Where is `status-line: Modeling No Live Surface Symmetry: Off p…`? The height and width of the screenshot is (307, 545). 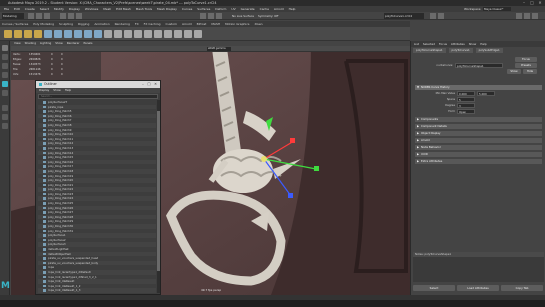
status-line: Modeling No Live Surface Symmetry: Off p… is located at coordinates (272, 16).